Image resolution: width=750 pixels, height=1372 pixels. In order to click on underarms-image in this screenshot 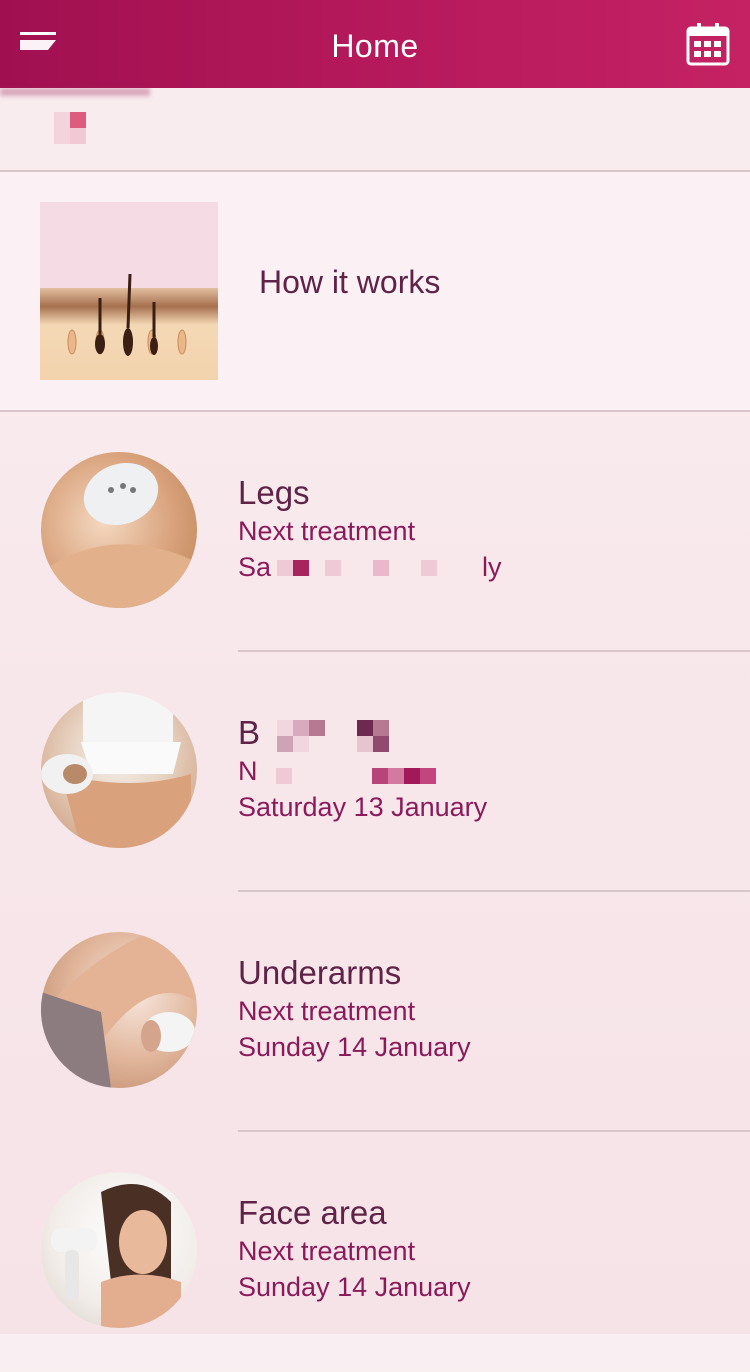, I will do `click(119, 1010)`.